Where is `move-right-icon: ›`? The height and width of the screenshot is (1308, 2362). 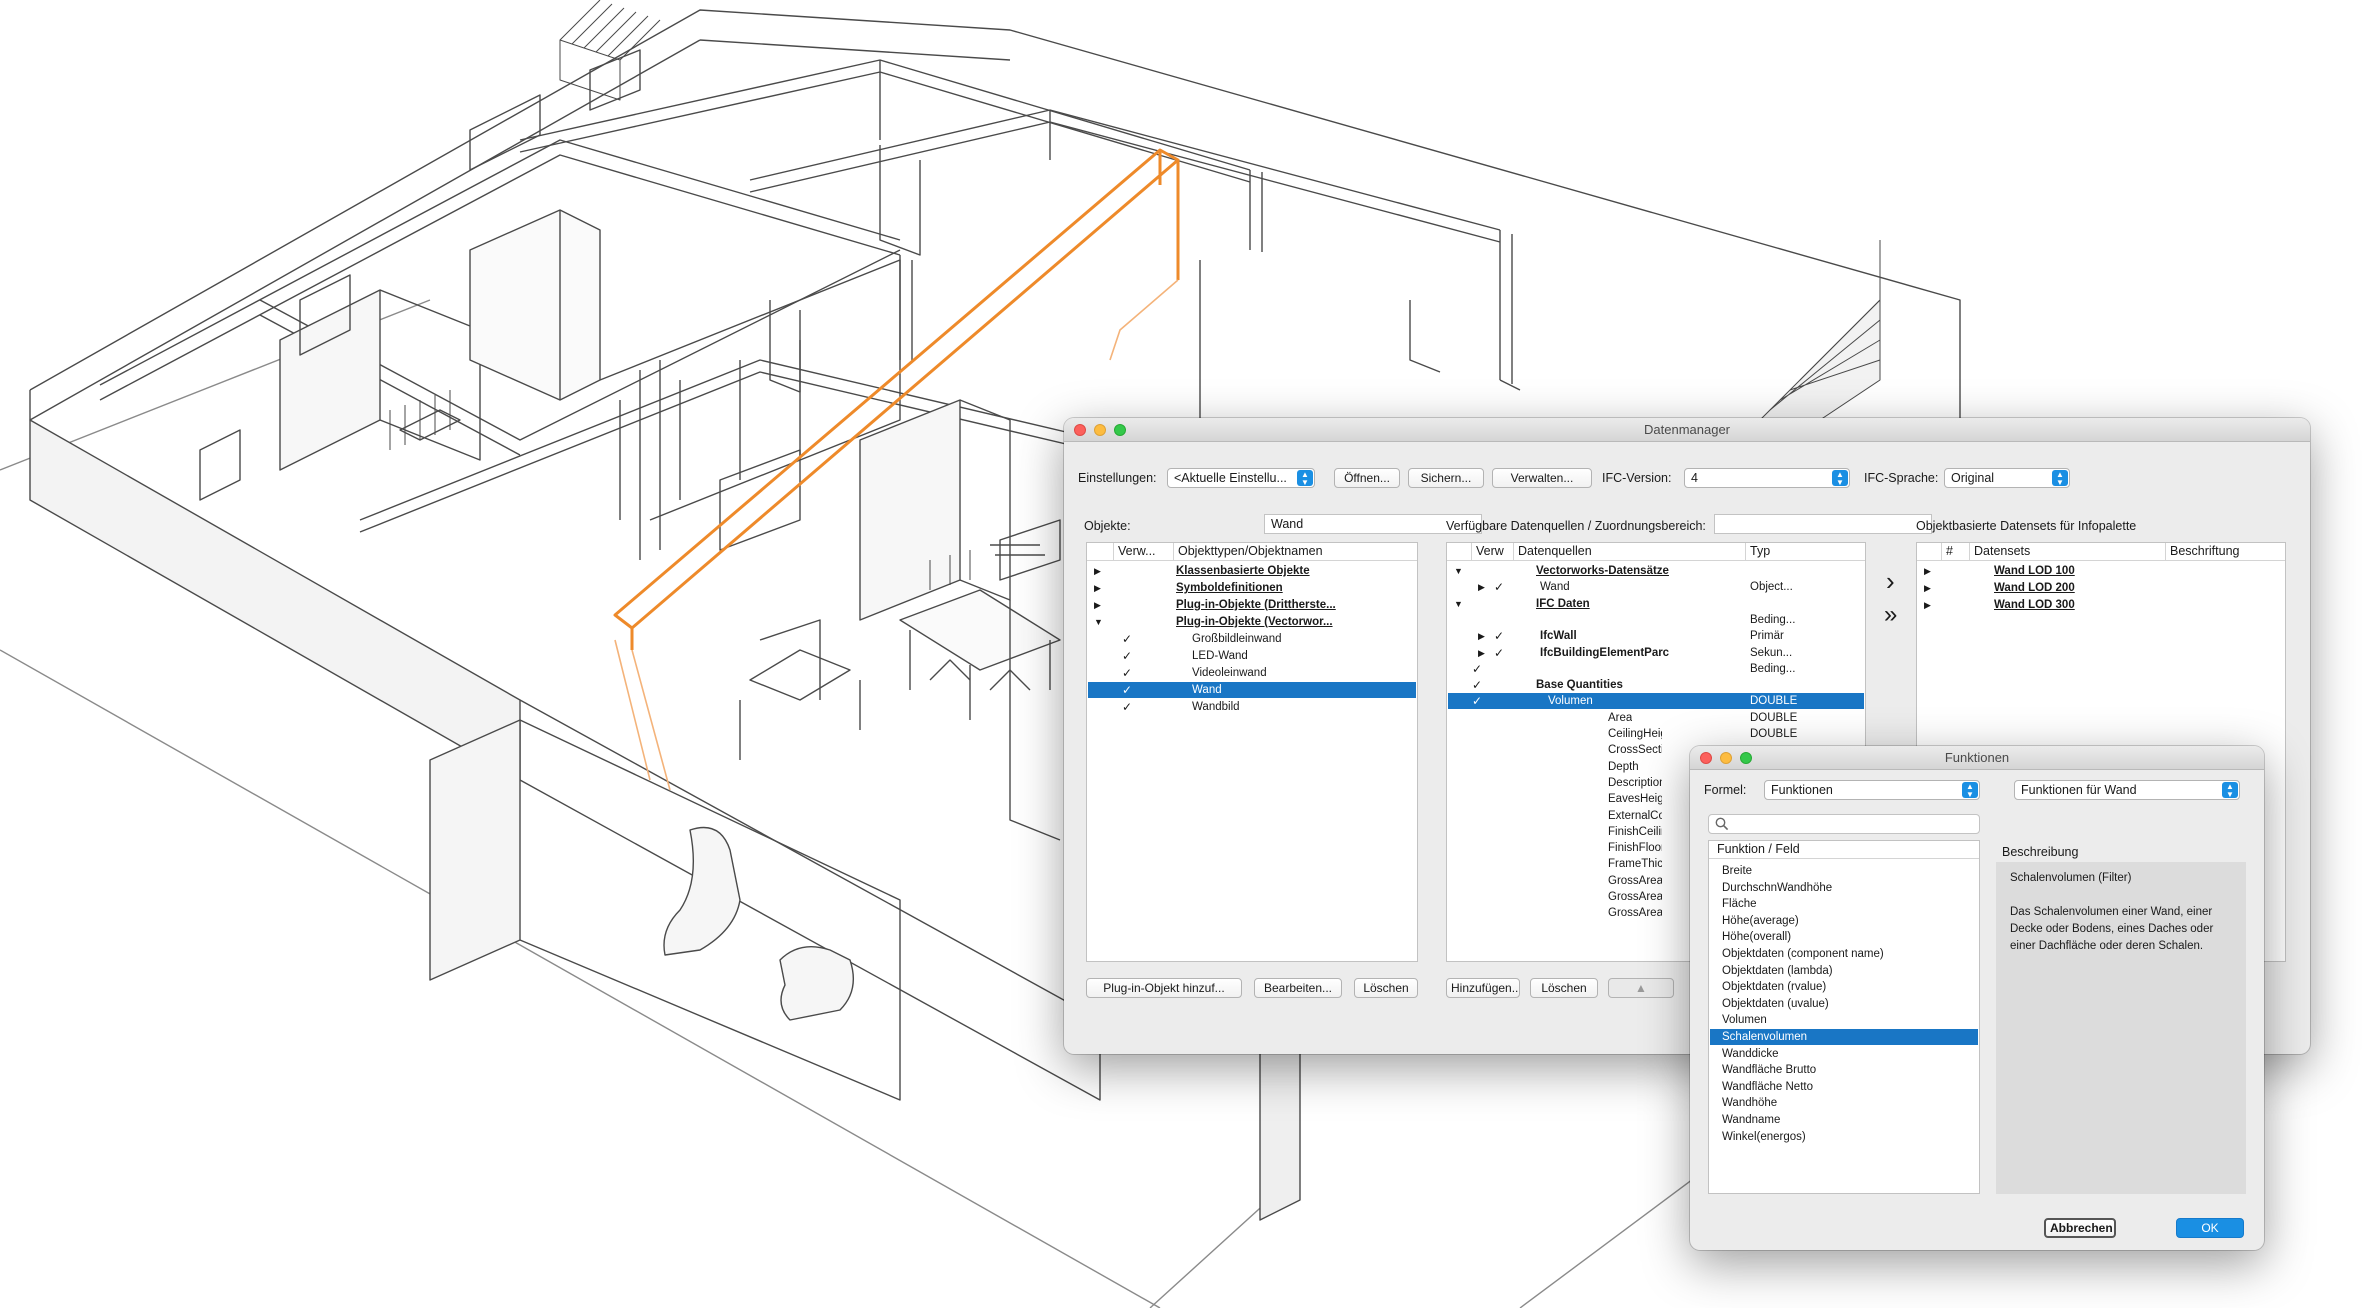
move-right-icon: › is located at coordinates (1890, 581).